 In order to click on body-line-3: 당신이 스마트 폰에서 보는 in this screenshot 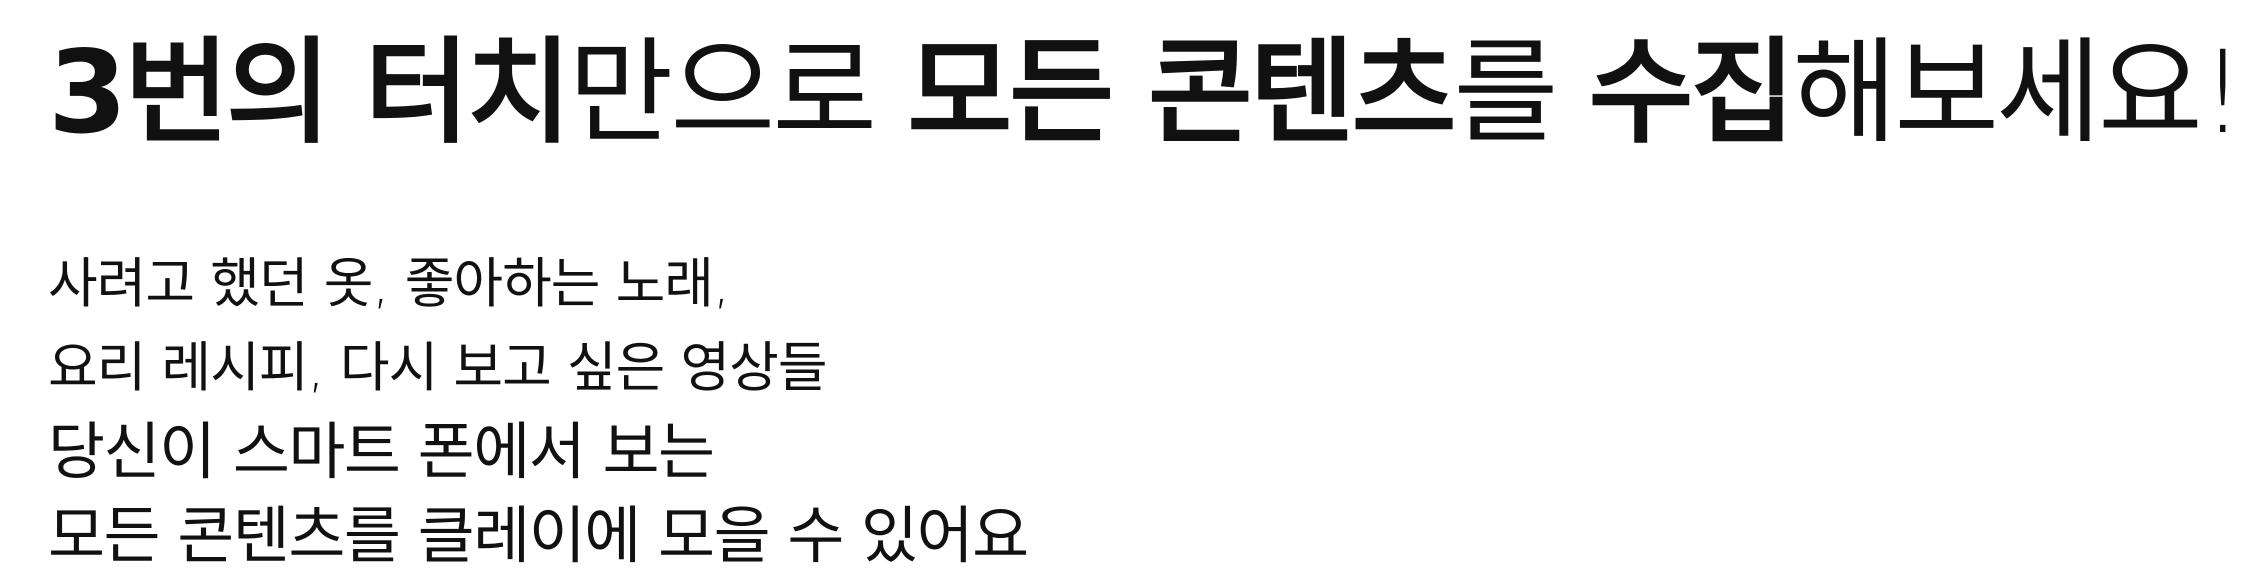, I will do `click(381, 451)`.